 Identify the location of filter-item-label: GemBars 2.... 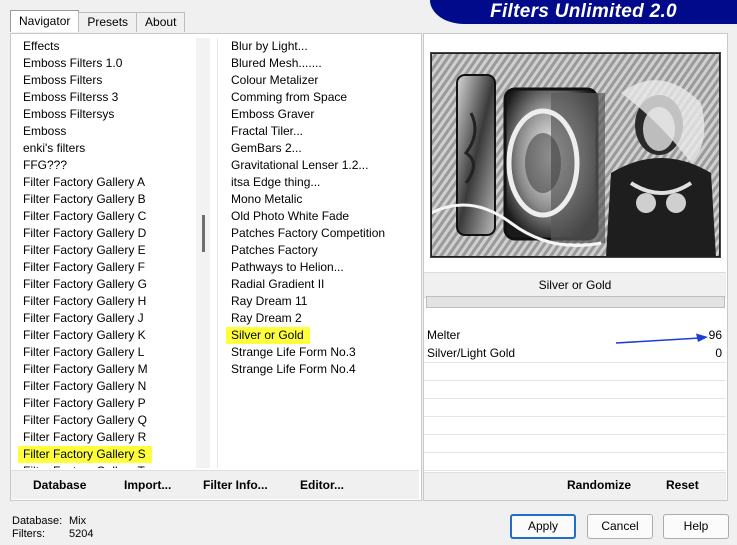
(266, 148).